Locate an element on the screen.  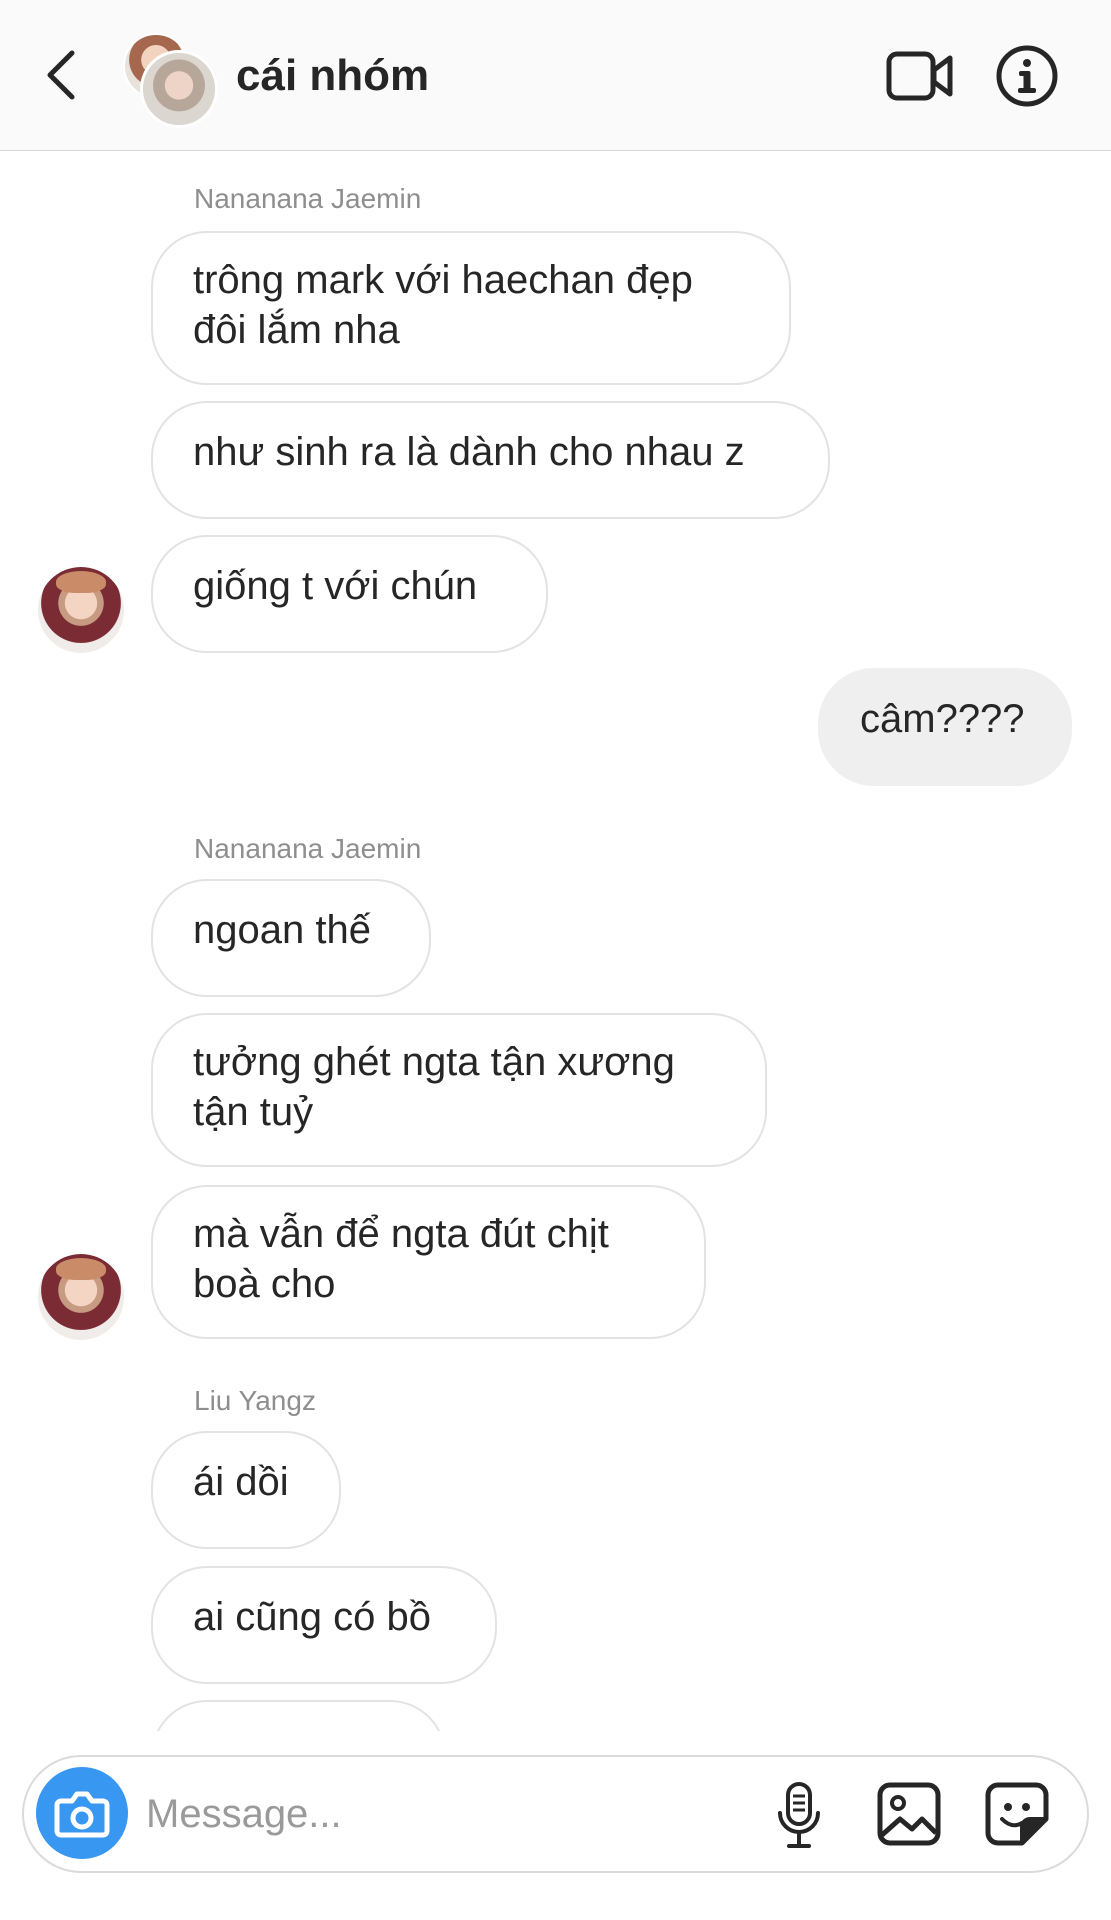
info-icon is located at coordinates (1027, 76).